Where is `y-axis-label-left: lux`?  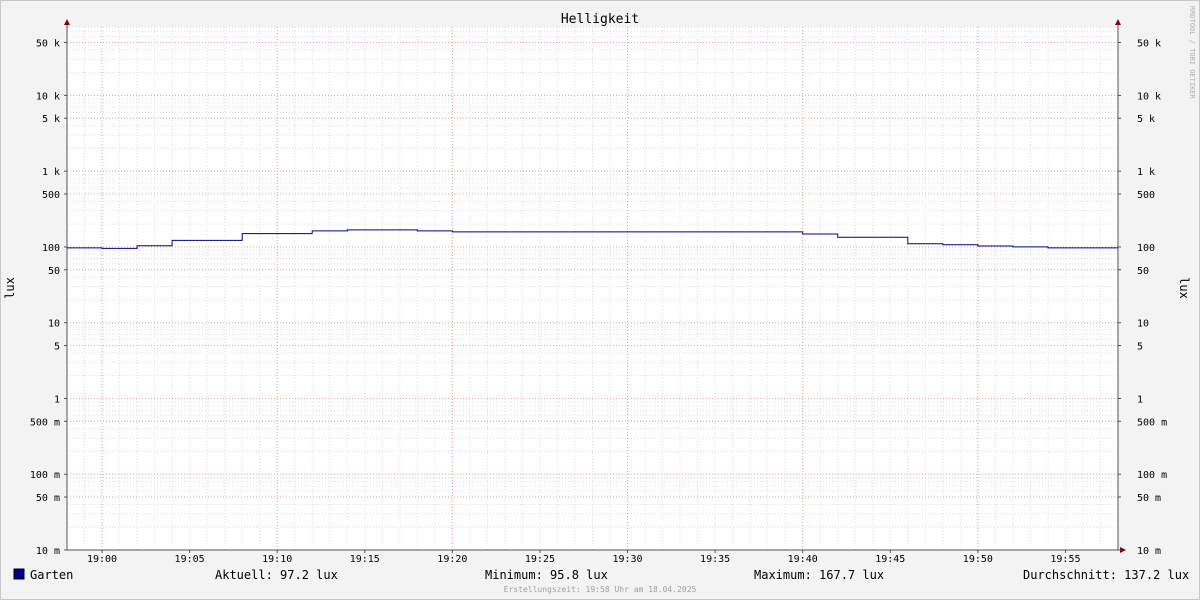 y-axis-label-left: lux is located at coordinates (10, 288).